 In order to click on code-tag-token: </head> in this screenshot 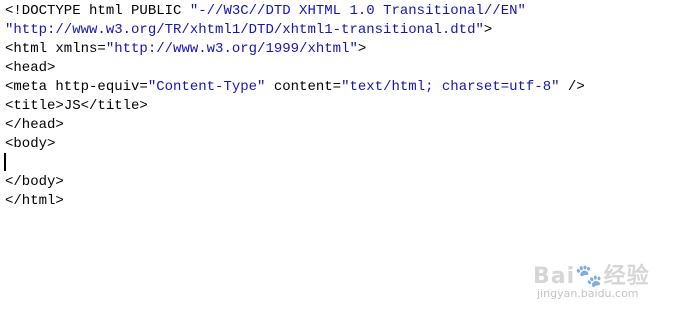, I will do `click(34, 125)`.